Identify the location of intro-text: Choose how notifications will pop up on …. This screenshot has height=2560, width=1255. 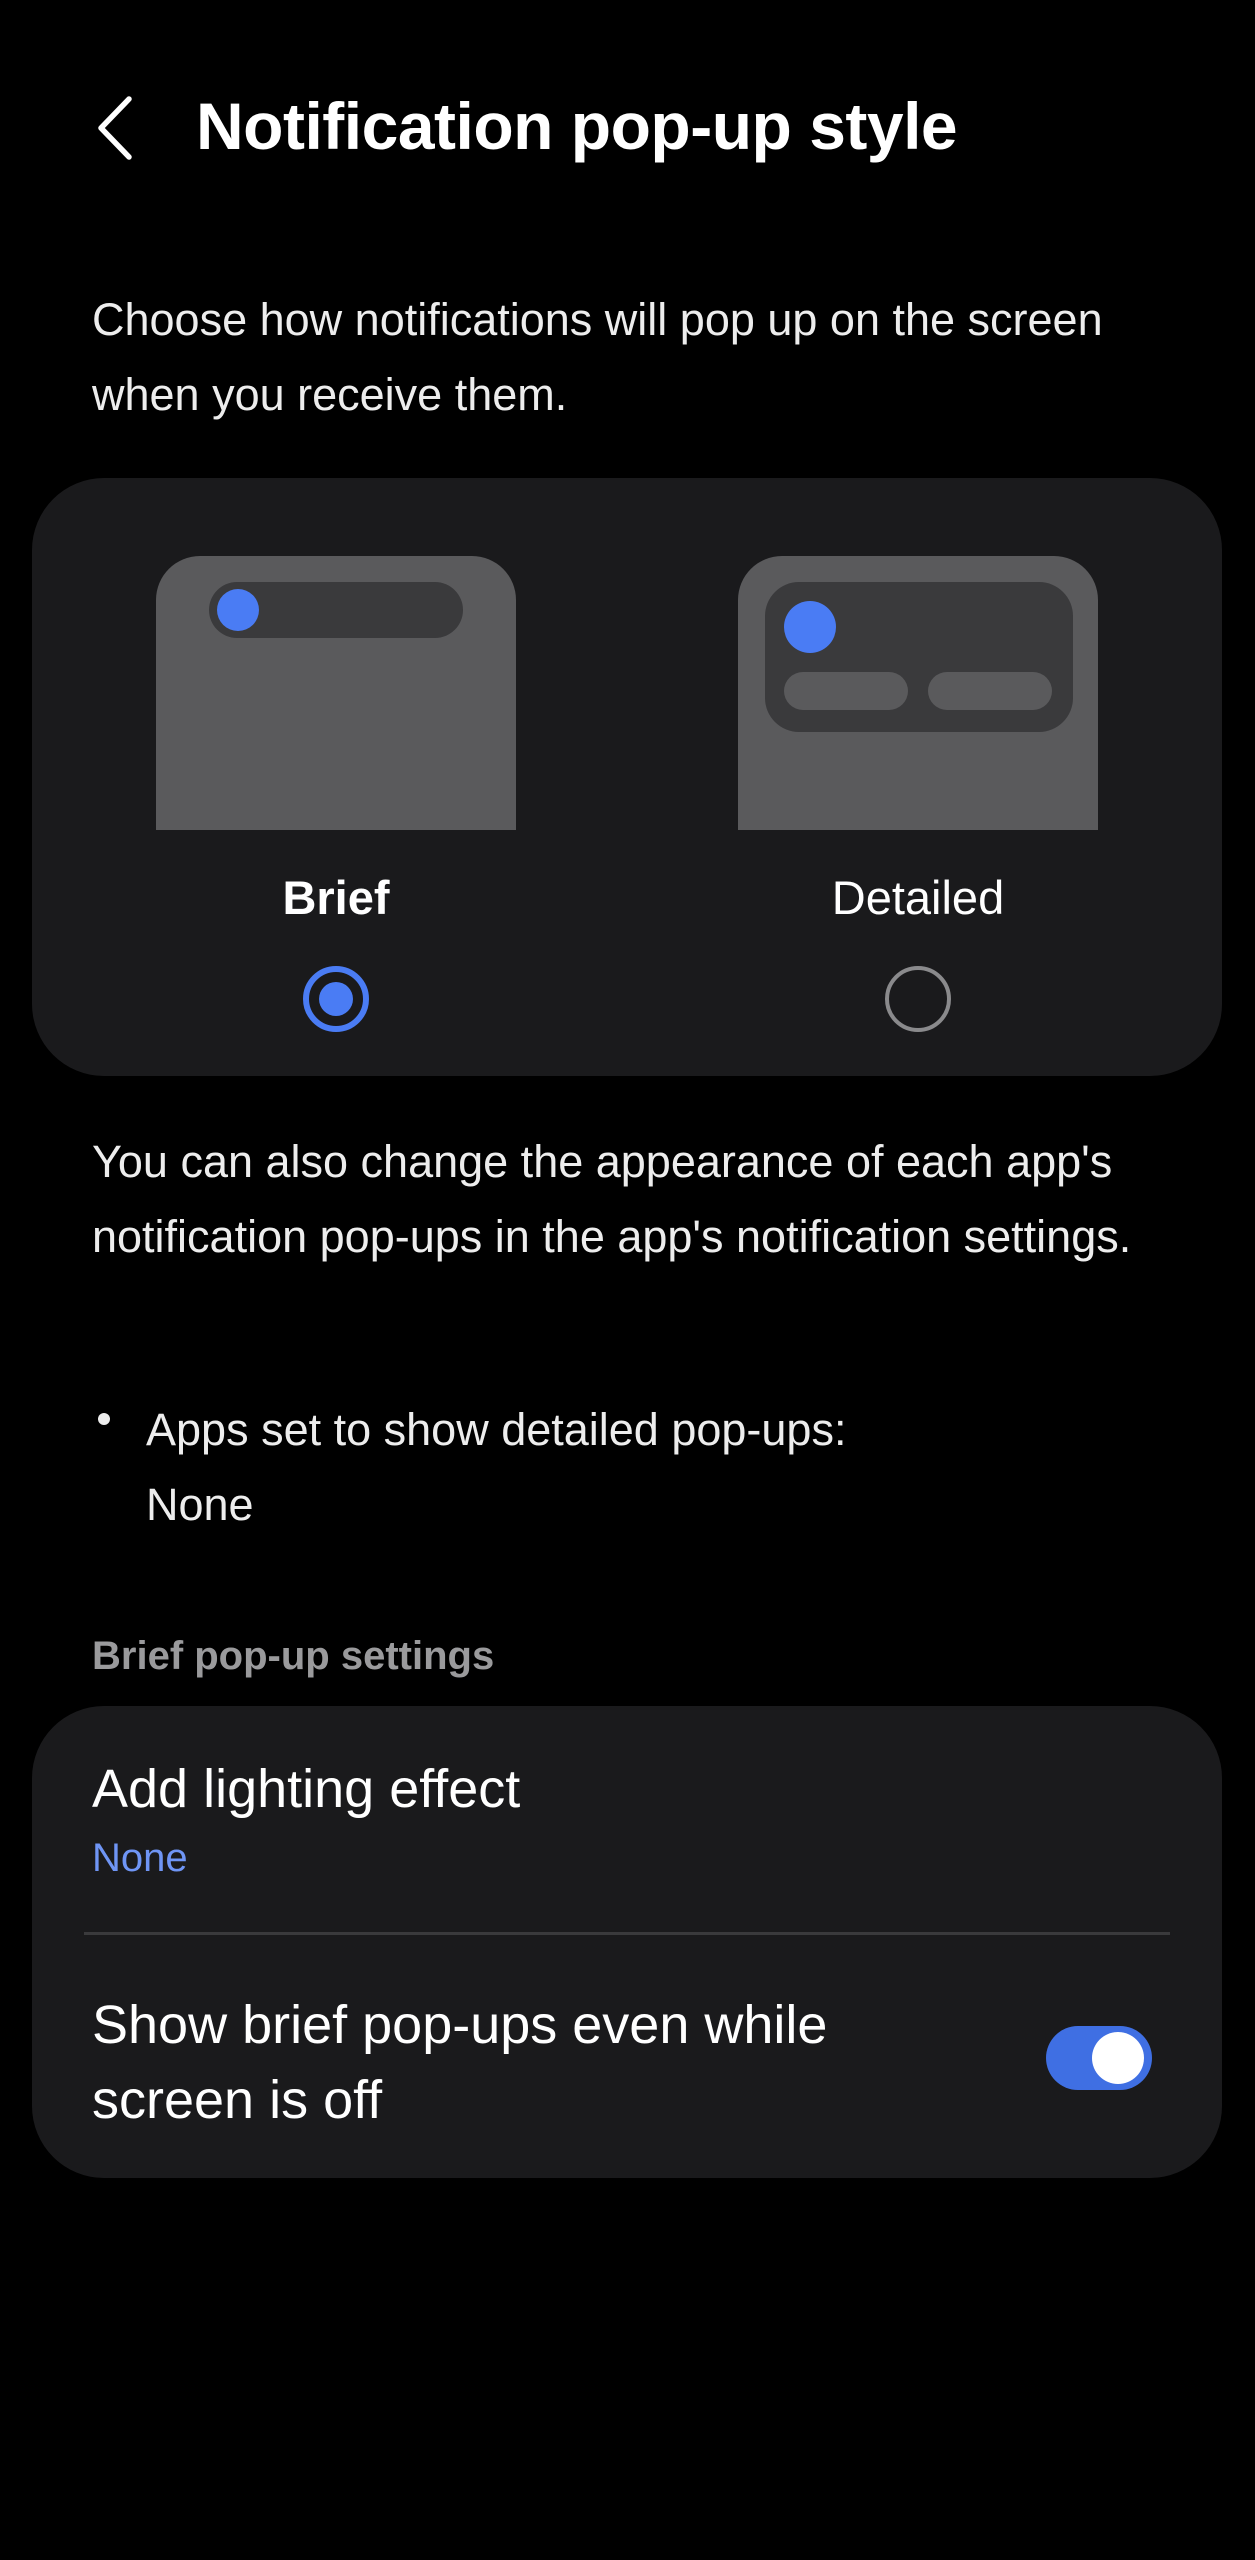
(597, 357).